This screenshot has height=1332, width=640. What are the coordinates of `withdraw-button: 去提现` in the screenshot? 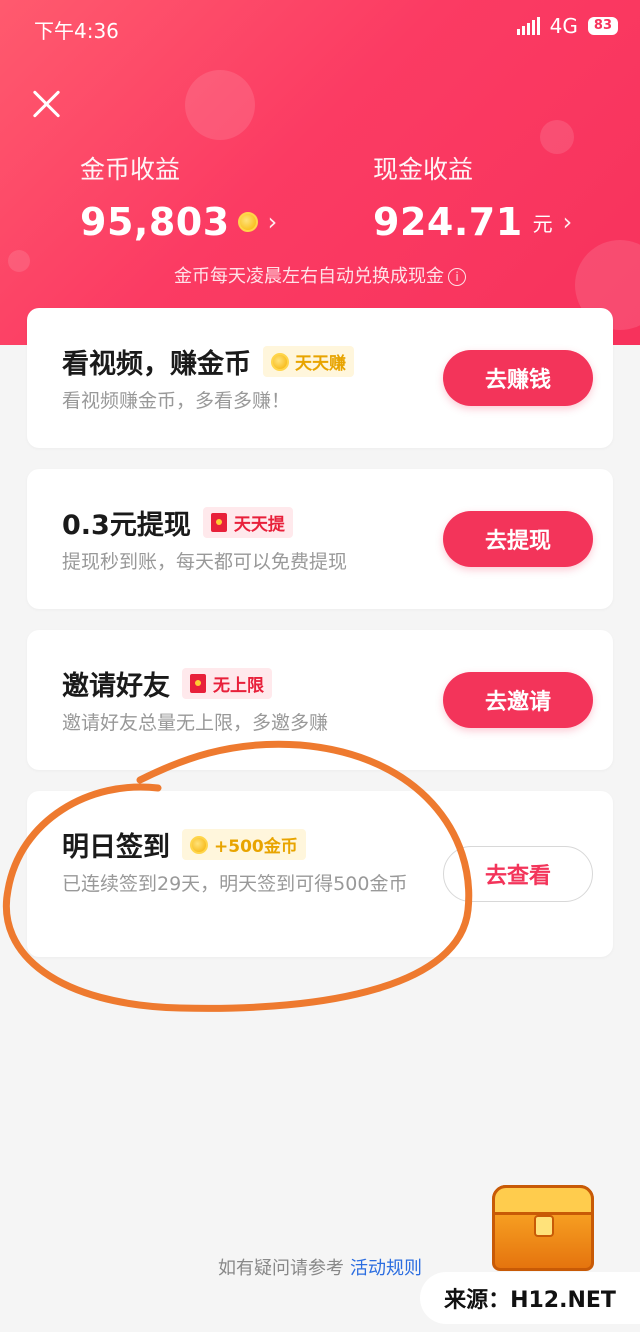 It's located at (518, 539).